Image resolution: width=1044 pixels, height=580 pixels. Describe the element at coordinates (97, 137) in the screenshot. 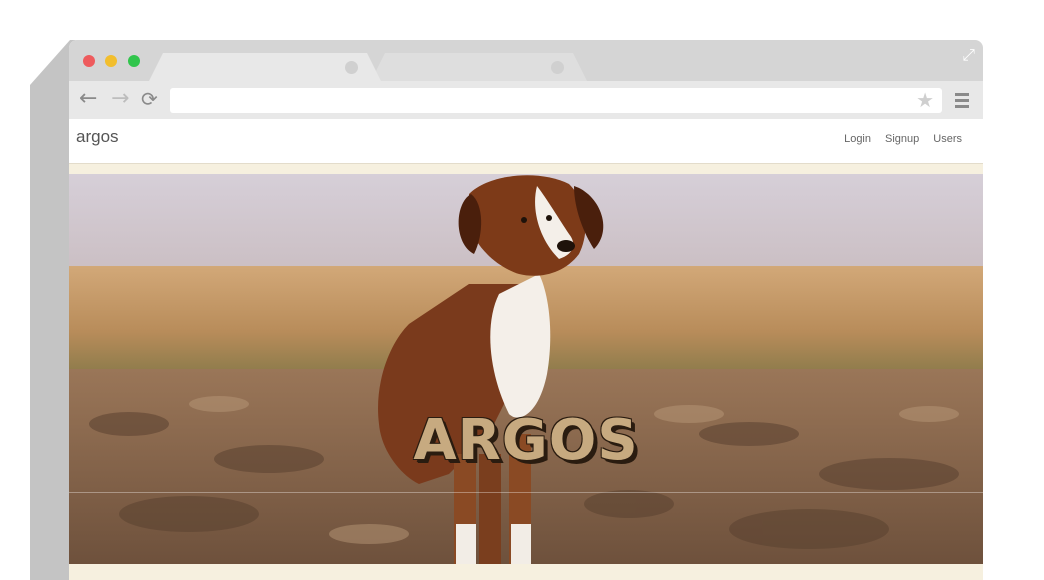

I see `site-brand: argos` at that location.